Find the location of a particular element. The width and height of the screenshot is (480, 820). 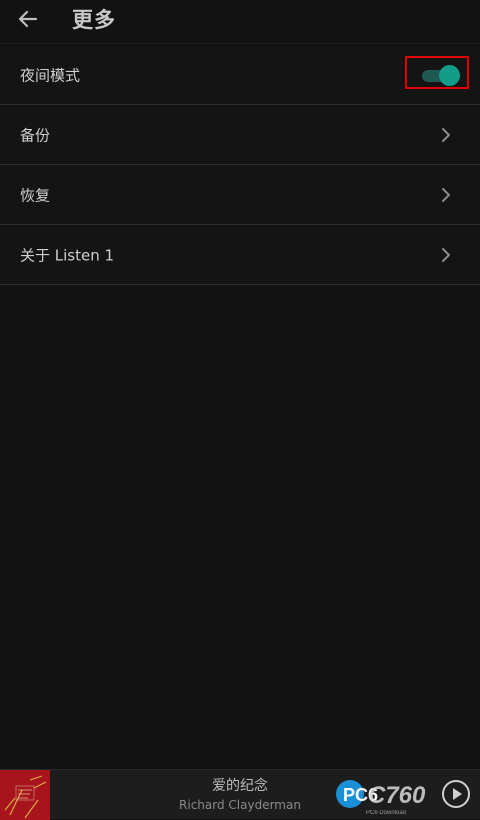

settings-item-about: 关于 Listen 1 is located at coordinates (240, 255).